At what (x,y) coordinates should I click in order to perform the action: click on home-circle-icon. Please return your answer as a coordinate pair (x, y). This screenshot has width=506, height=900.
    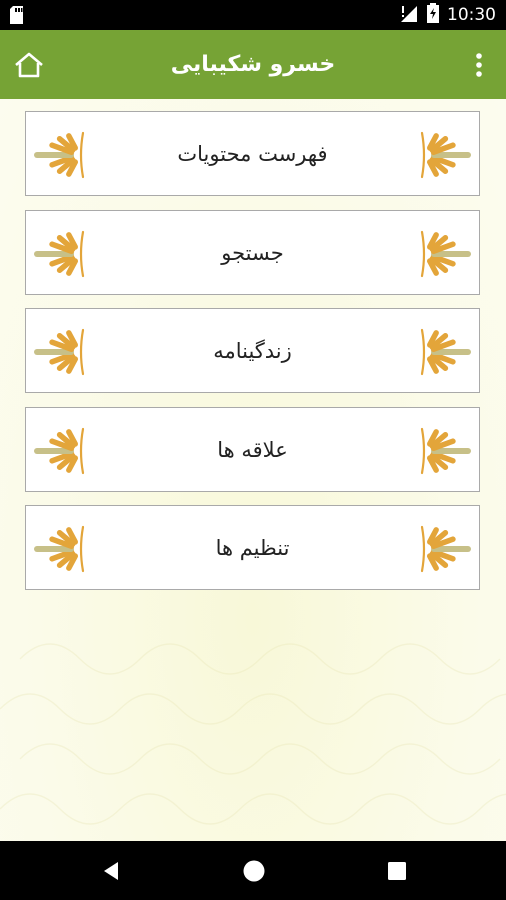
    Looking at the image, I should click on (254, 871).